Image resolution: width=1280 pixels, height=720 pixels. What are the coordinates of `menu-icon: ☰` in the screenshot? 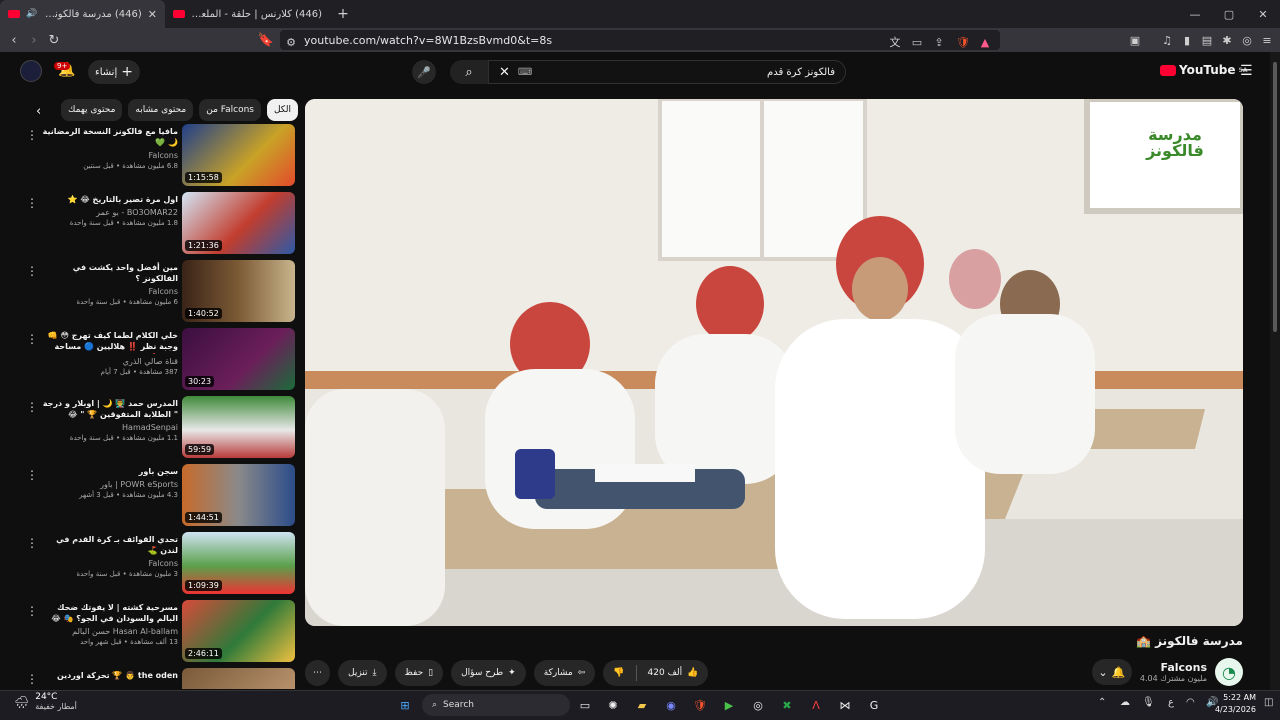 It's located at (1246, 71).